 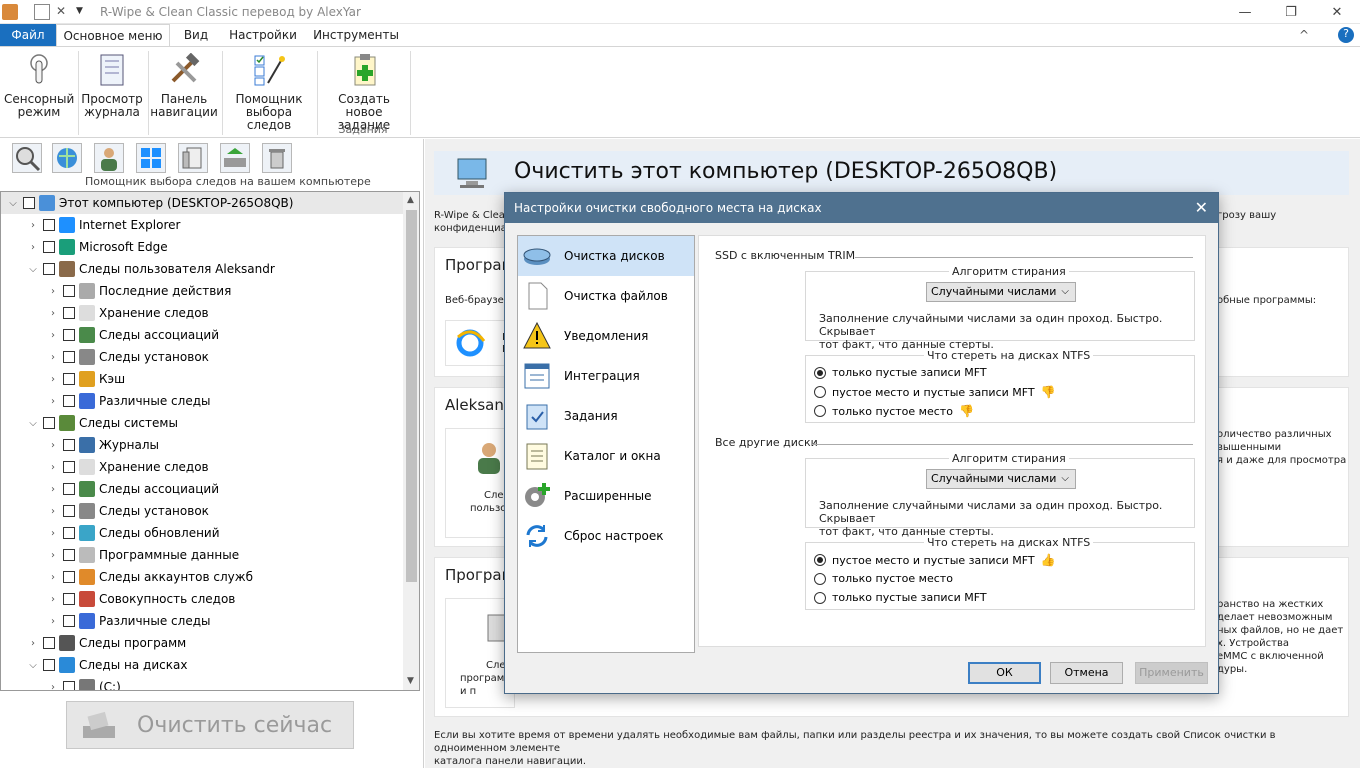 I want to click on tree-item: › Следы обновлений, so click(x=202, y=533).